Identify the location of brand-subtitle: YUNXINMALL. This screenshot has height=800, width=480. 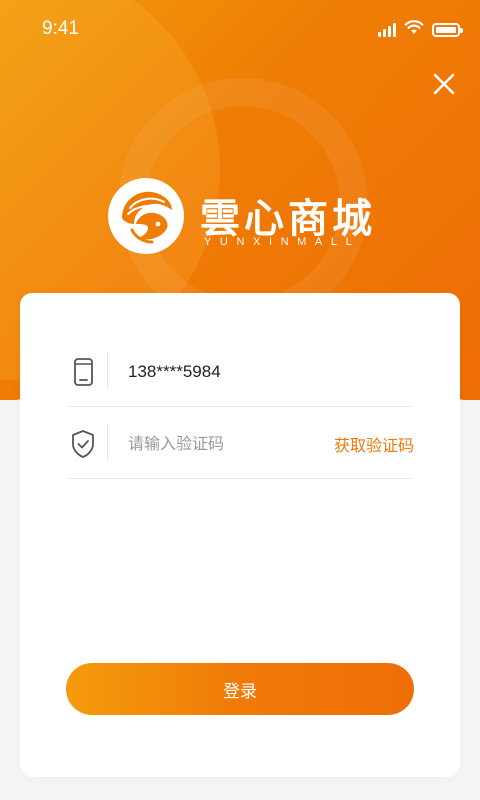
(282, 242).